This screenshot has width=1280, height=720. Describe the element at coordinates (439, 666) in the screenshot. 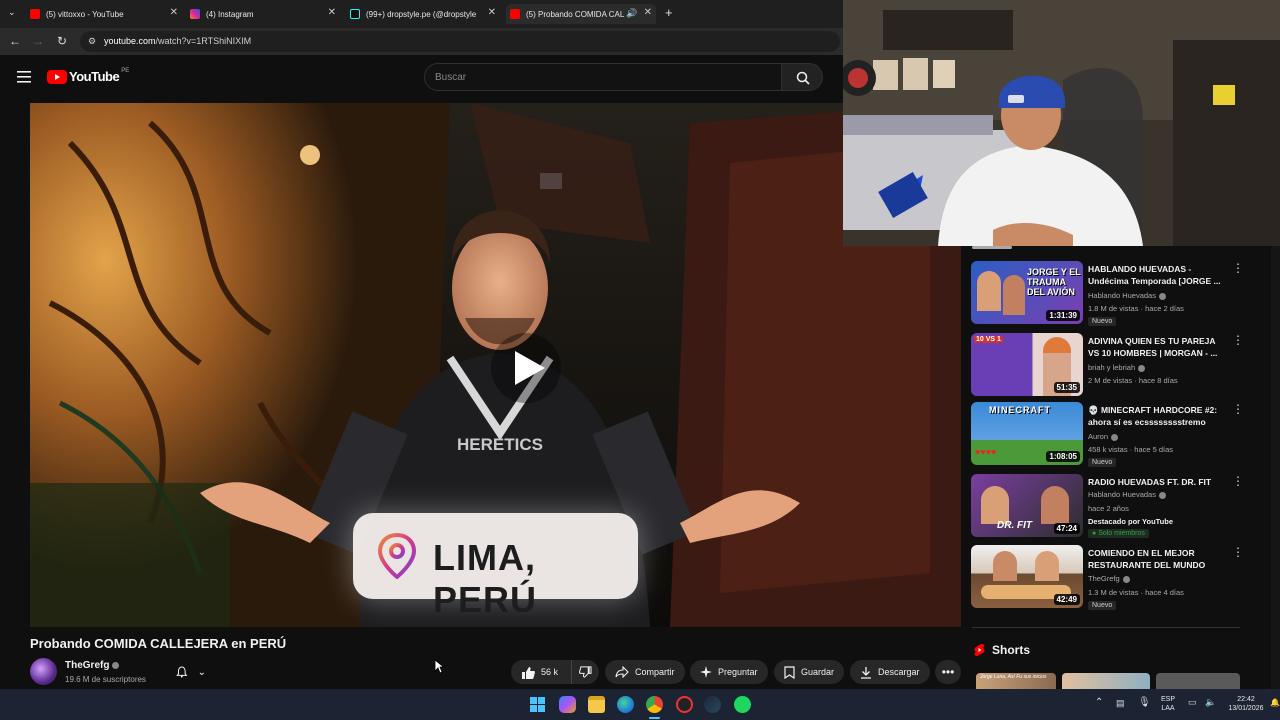

I see `mouse-cursor-icon` at that location.